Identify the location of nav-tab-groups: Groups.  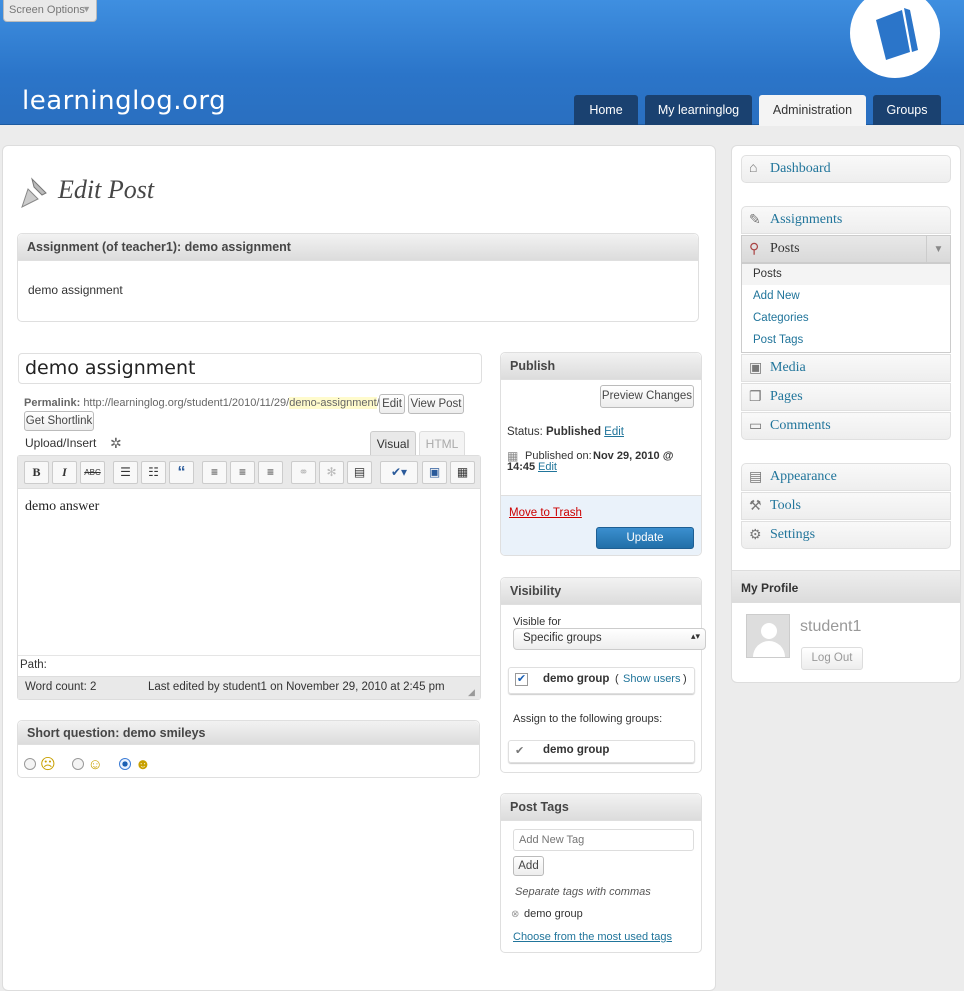
(907, 110).